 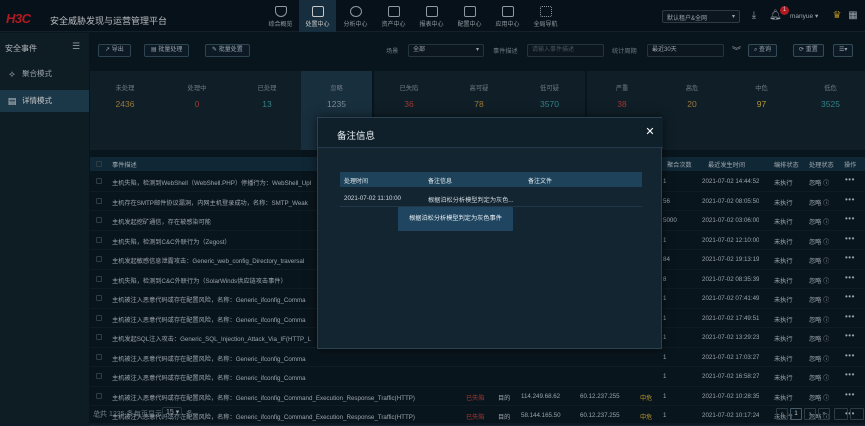 What do you see at coordinates (540, 182) in the screenshot?
I see `col-note-file: 备注文件` at bounding box center [540, 182].